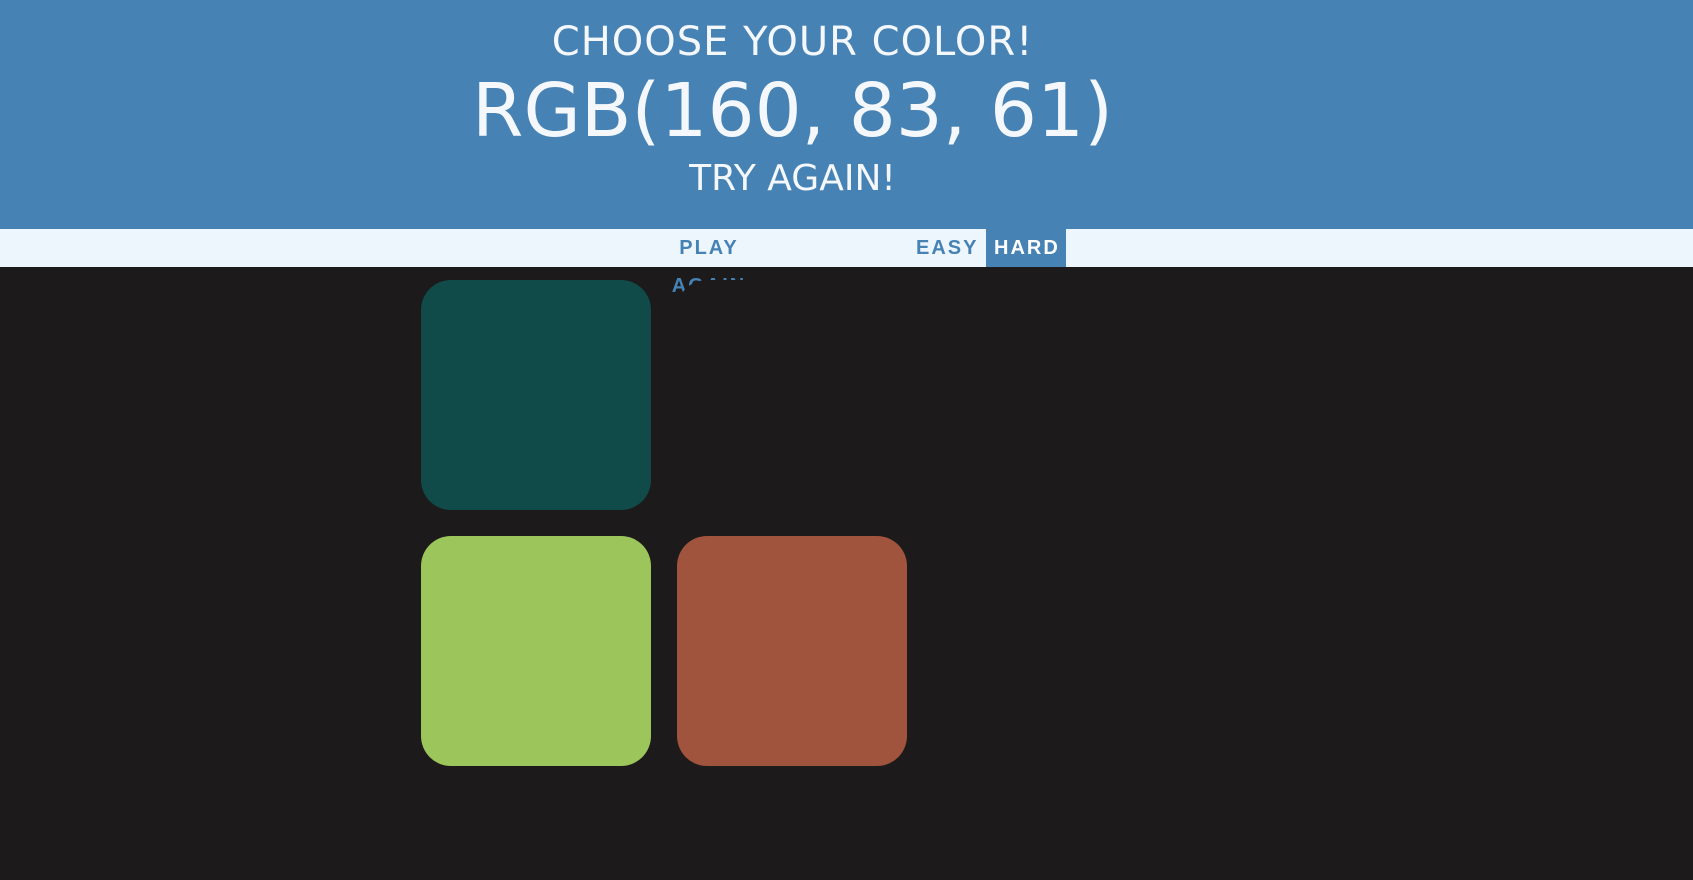 This screenshot has height=880, width=1693. I want to click on play-again-button: PLAY AGAIN, so click(709, 263).